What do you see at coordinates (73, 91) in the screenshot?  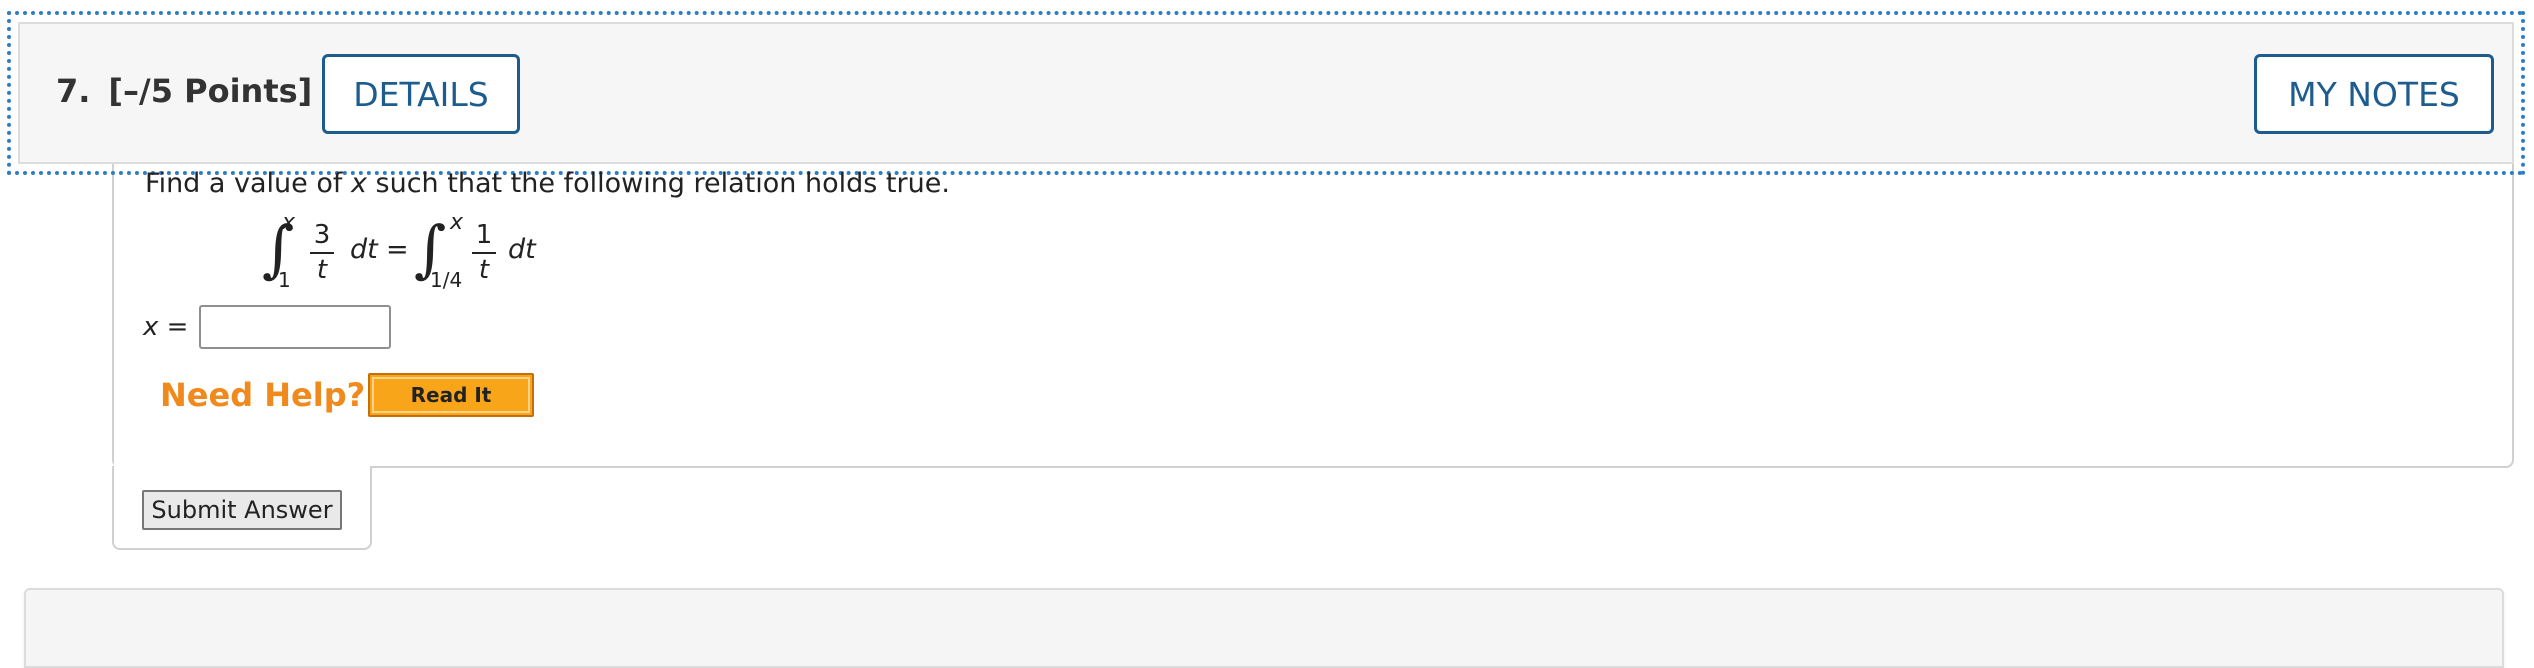 I see `question-number-value: 7.` at bounding box center [73, 91].